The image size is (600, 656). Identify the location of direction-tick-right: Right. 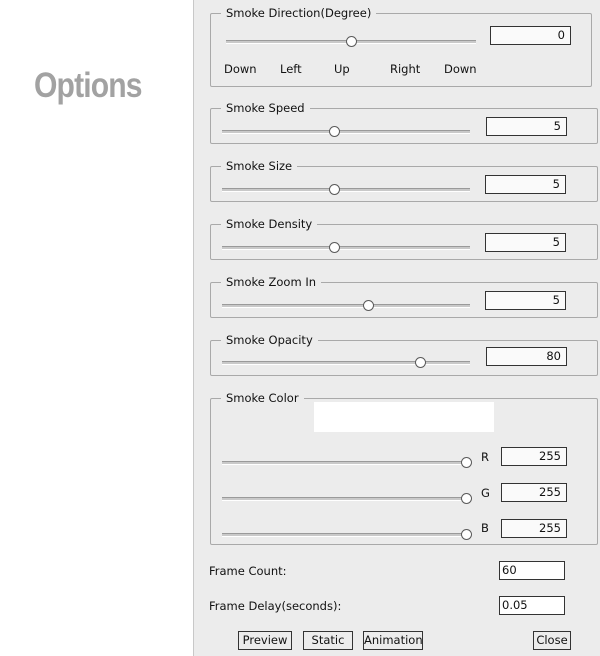
(405, 69).